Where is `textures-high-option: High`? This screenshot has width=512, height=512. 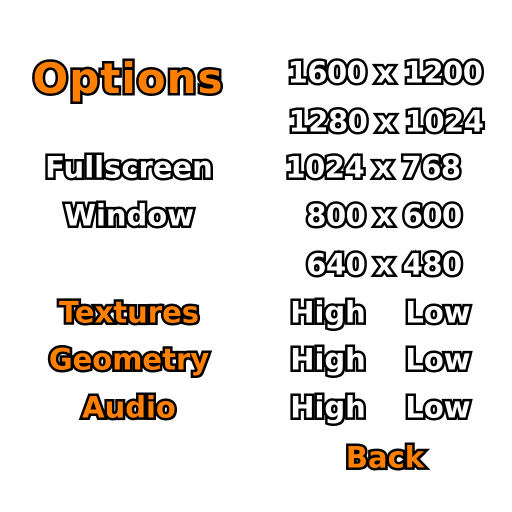 textures-high-option: High is located at coordinates (328, 313).